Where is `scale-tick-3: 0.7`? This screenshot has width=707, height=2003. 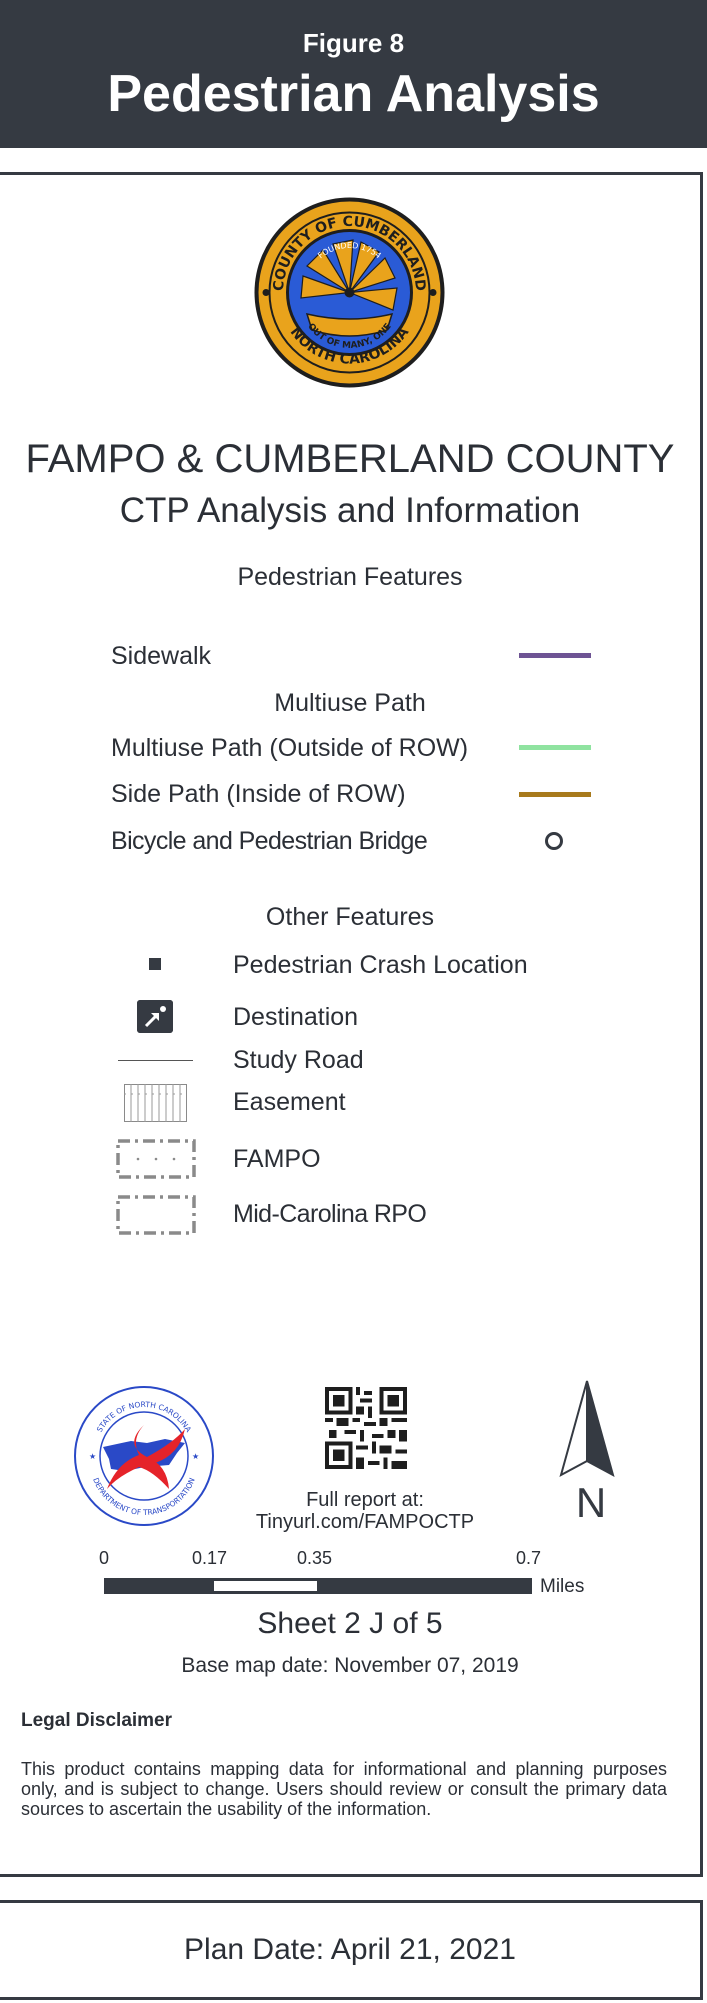 scale-tick-3: 0.7 is located at coordinates (529, 1558).